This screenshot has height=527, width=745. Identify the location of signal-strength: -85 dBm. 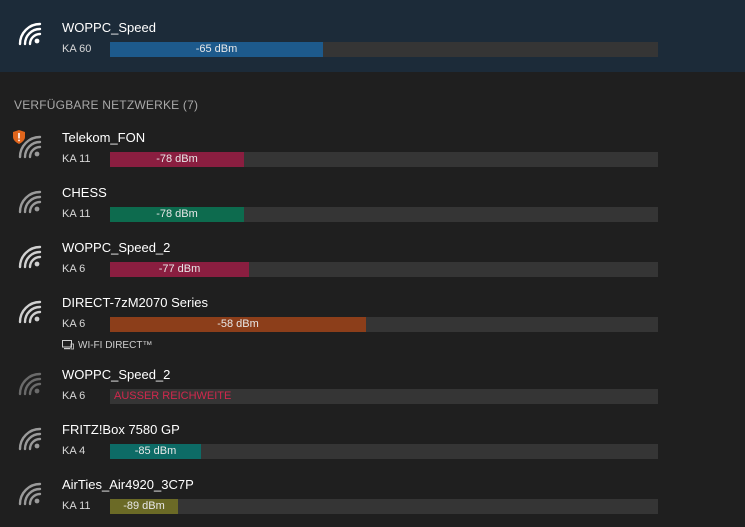
(155, 451).